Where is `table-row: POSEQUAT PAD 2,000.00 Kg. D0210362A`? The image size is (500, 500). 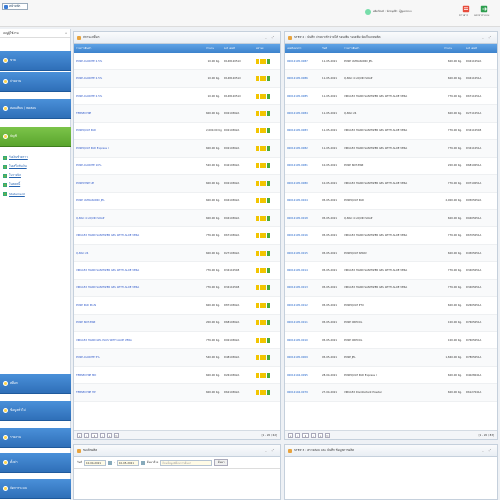
table-row: POSEQUAT PAD 2,000.00 Kg. D0210362A is located at coordinates (177, 132).